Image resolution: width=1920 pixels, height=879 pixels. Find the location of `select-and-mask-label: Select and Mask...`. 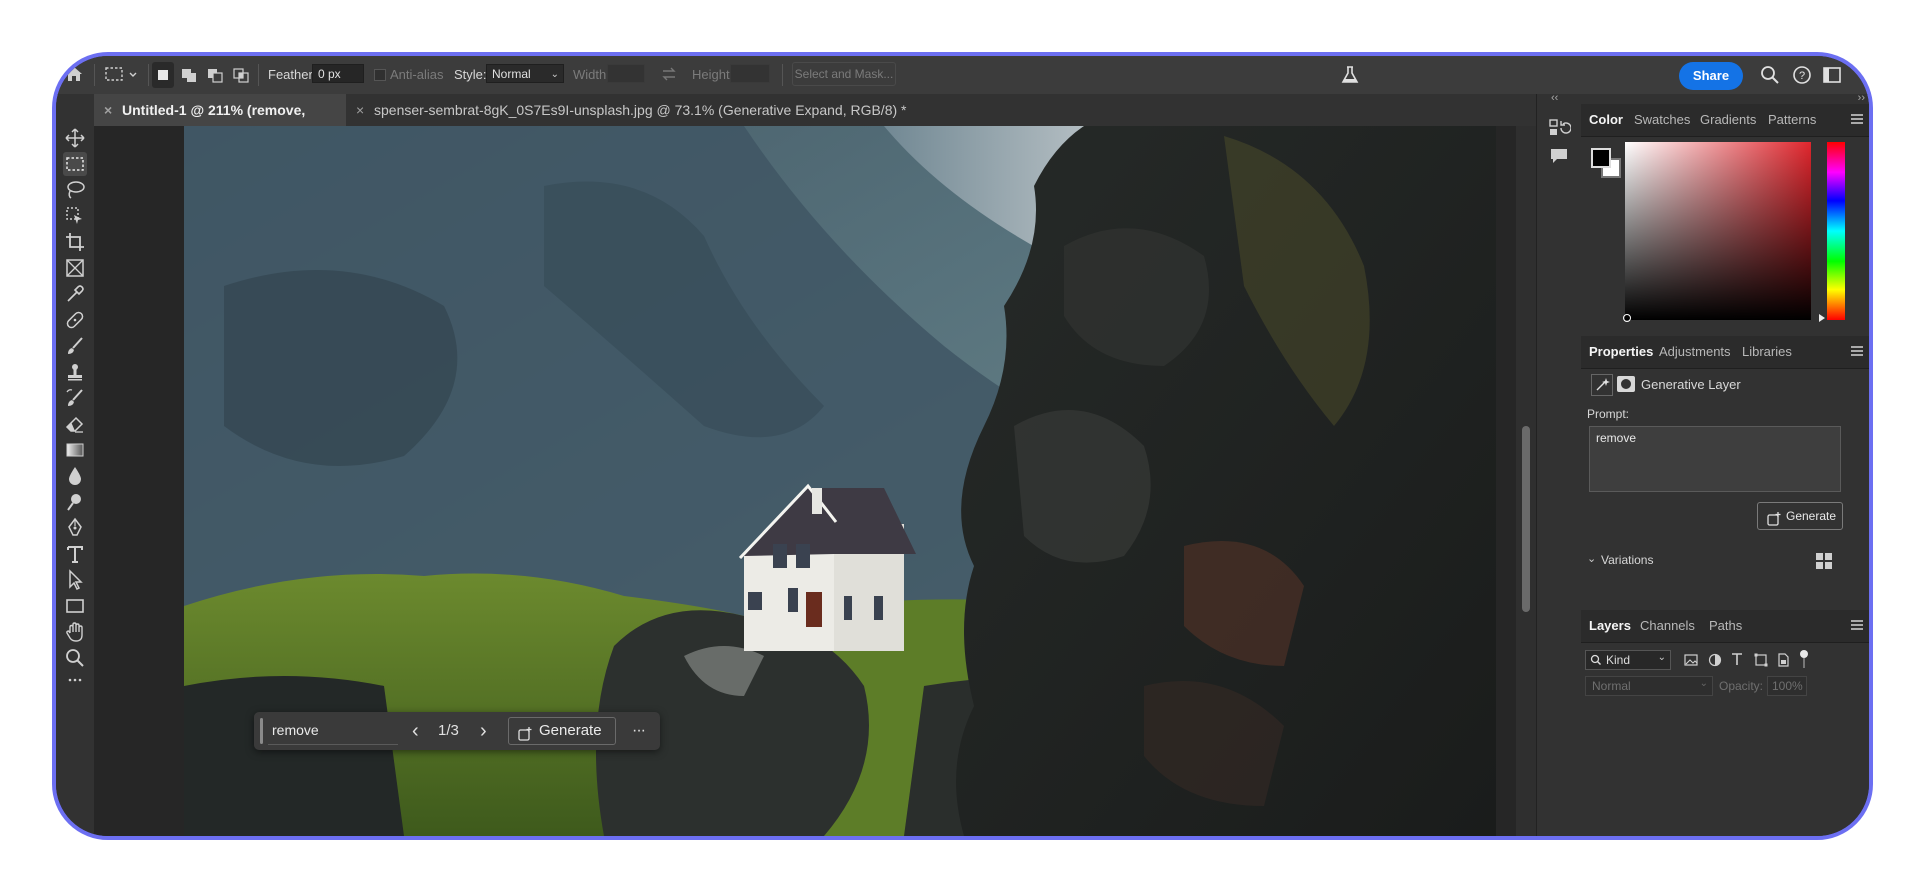

select-and-mask-label: Select and Mask... is located at coordinates (844, 74).